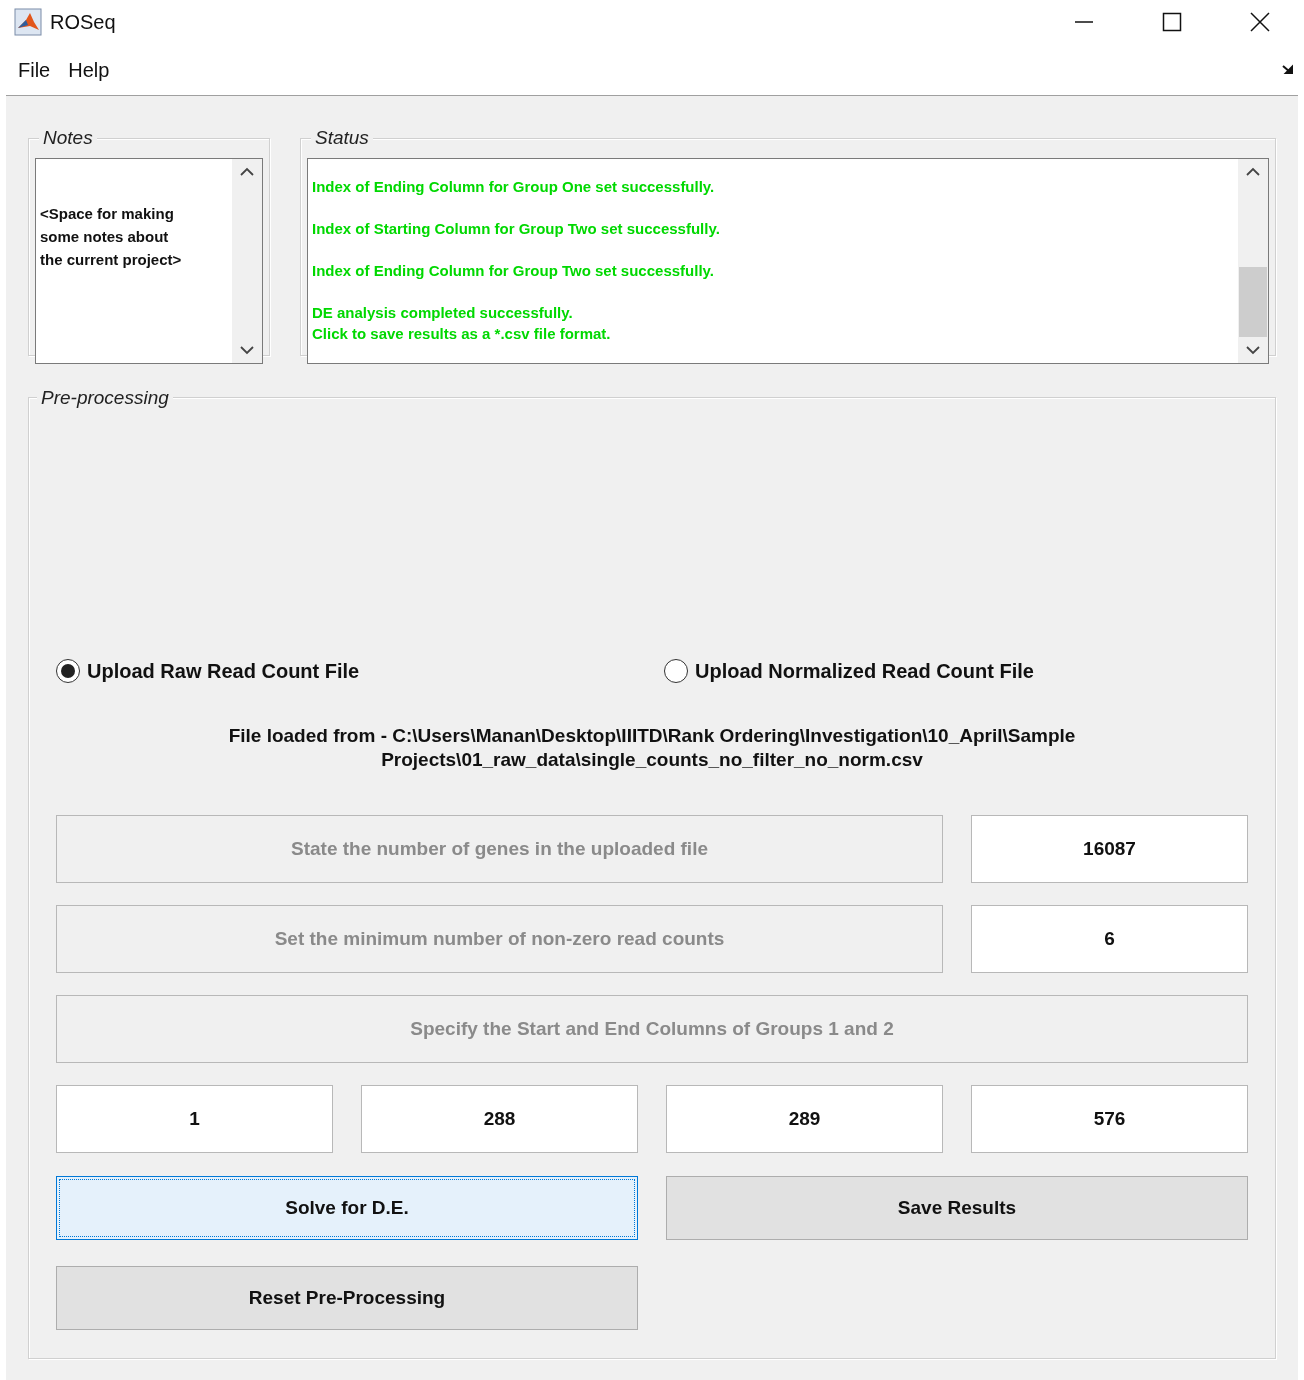  What do you see at coordinates (1288, 69) in the screenshot?
I see `dock-arrow-icon` at bounding box center [1288, 69].